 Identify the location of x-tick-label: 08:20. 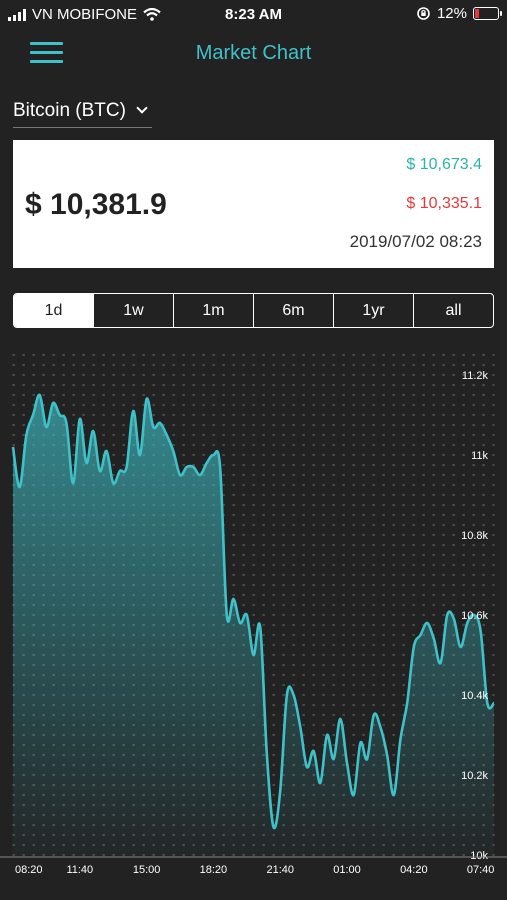
(29, 870).